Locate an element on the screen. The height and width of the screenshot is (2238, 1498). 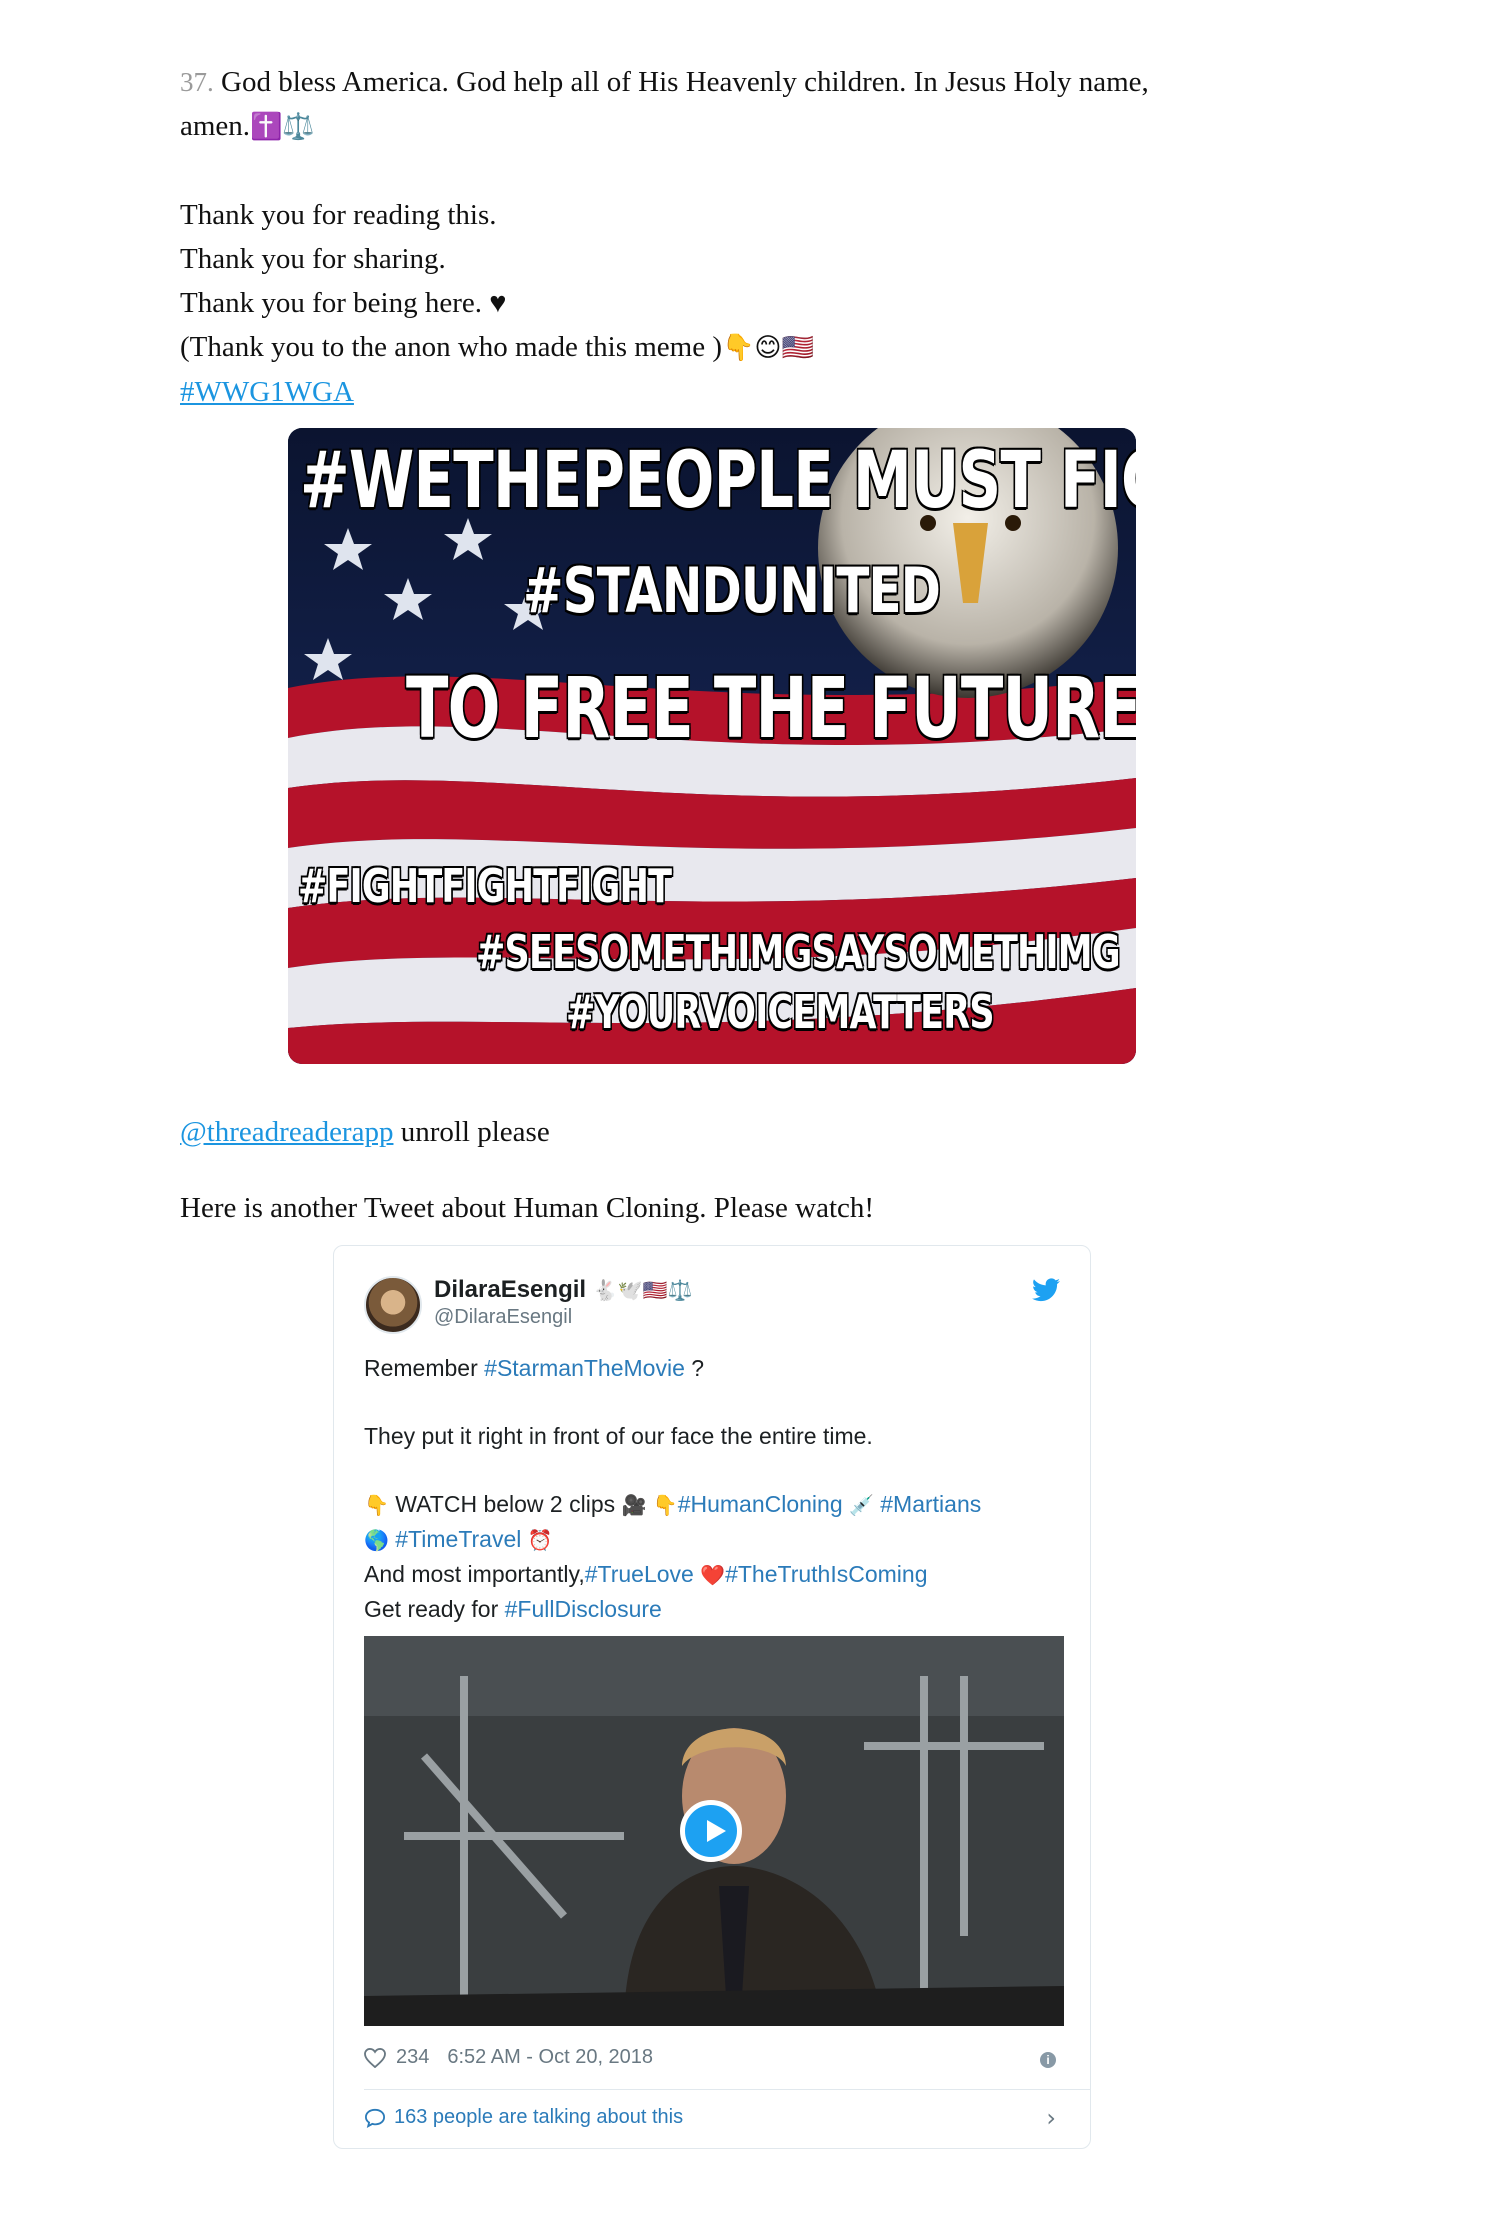
avatar is located at coordinates (393, 1305).